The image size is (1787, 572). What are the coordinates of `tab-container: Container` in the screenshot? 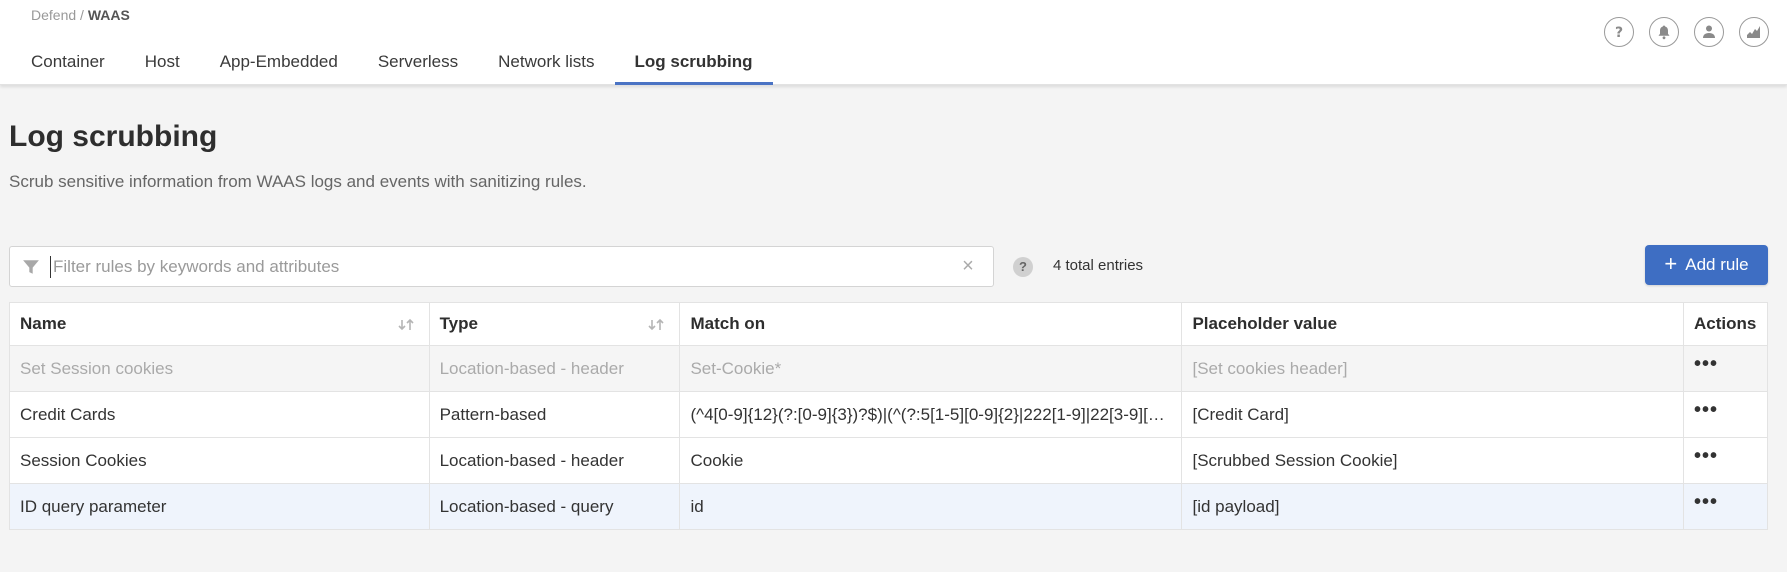 It's located at (68, 64).